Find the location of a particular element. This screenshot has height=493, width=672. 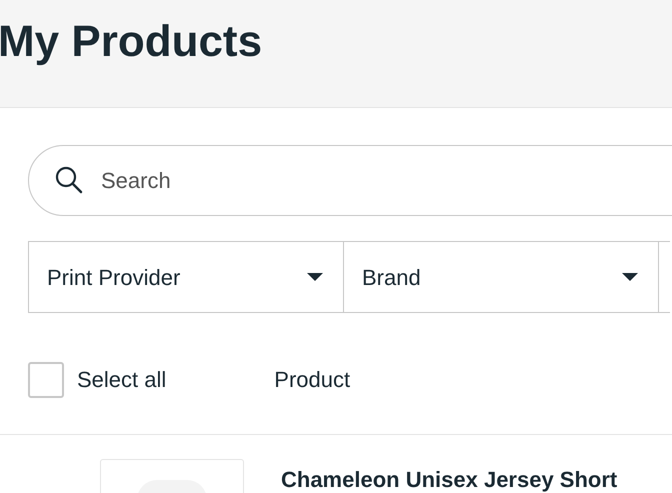

select-all-checkbox is located at coordinates (46, 380).